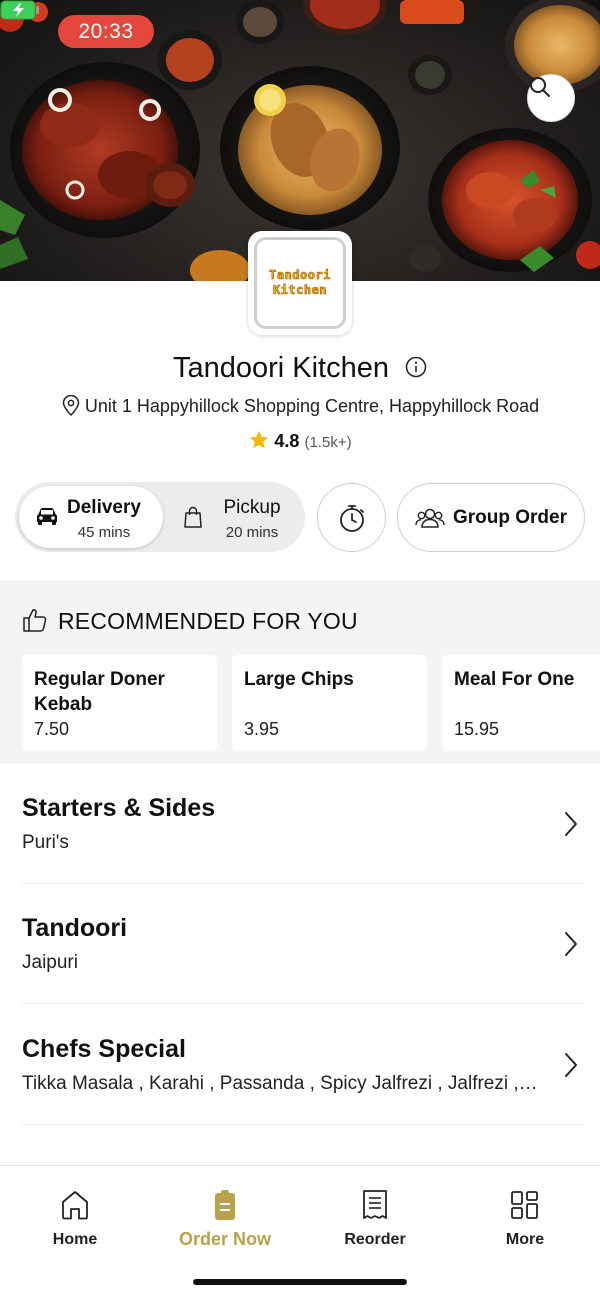 The height and width of the screenshot is (1298, 600). What do you see at coordinates (280, 368) in the screenshot?
I see `restaurant-name: Tandoori Kitchen` at bounding box center [280, 368].